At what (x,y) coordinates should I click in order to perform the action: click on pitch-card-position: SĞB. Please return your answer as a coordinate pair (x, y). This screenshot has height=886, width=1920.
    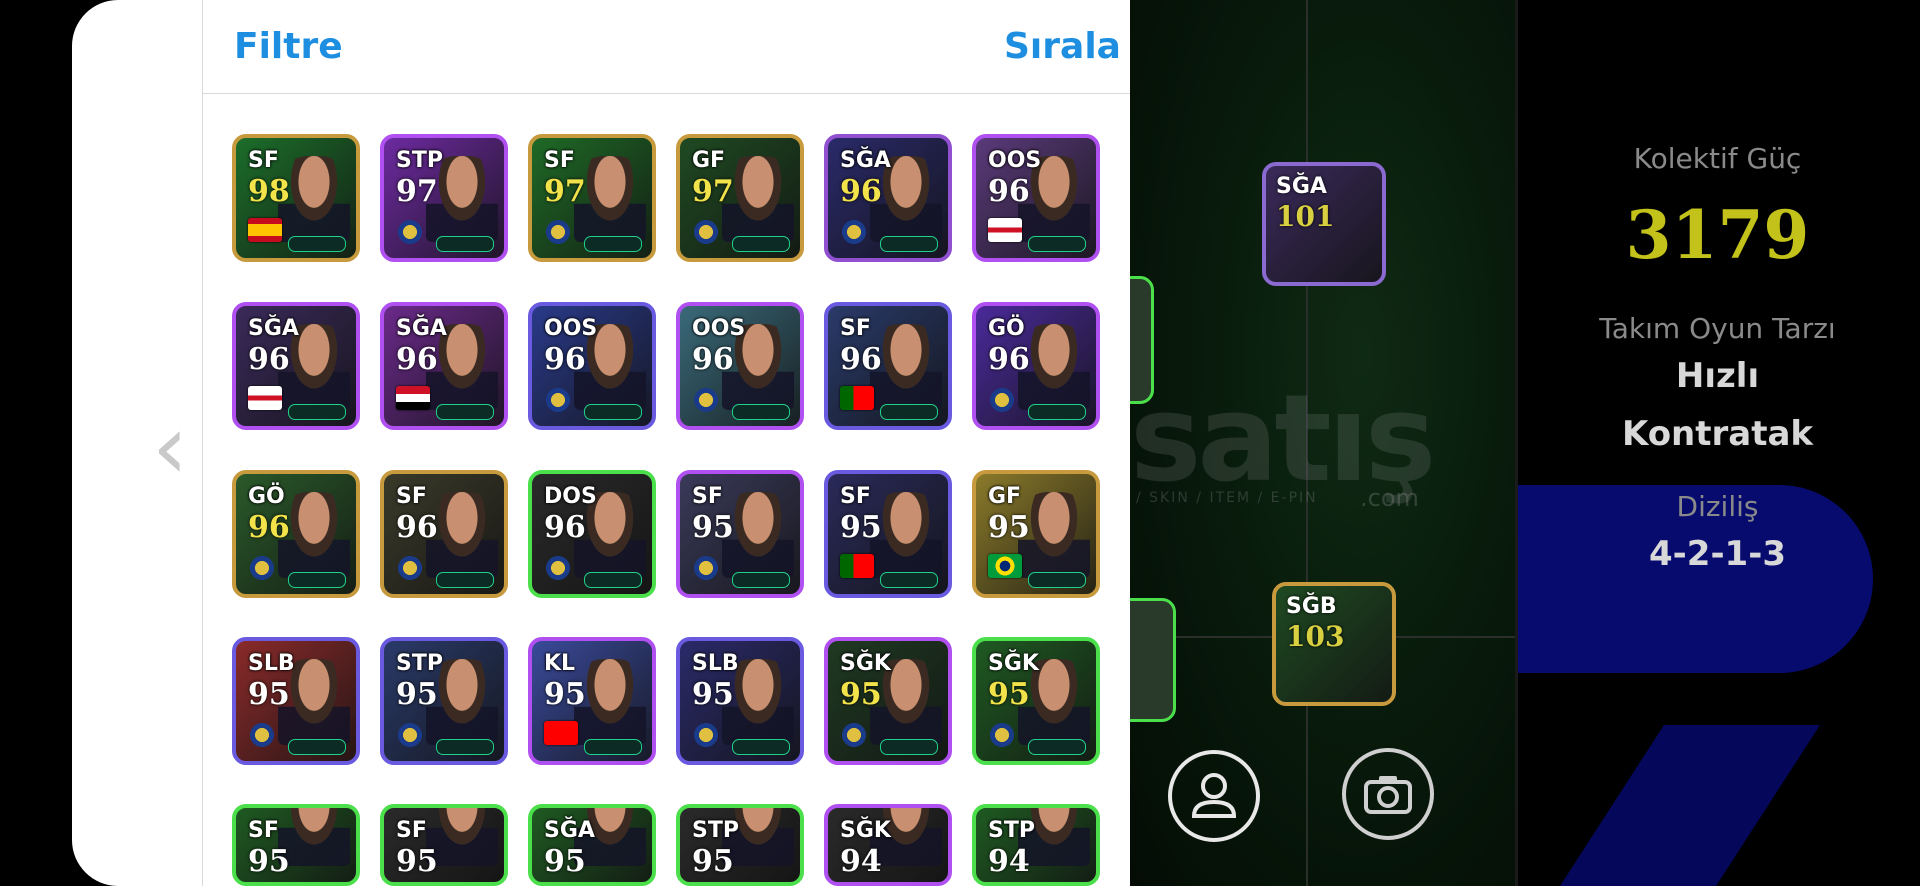
    Looking at the image, I should click on (1311, 606).